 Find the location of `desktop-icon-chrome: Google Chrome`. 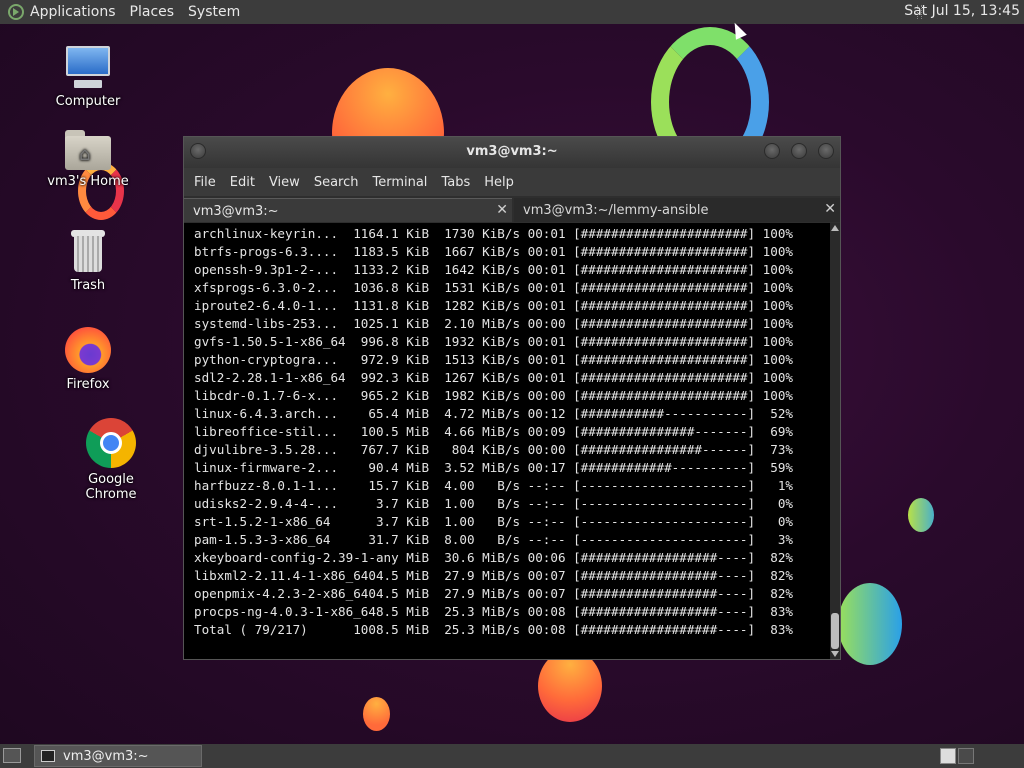

desktop-icon-chrome: Google Chrome is located at coordinates (111, 460).